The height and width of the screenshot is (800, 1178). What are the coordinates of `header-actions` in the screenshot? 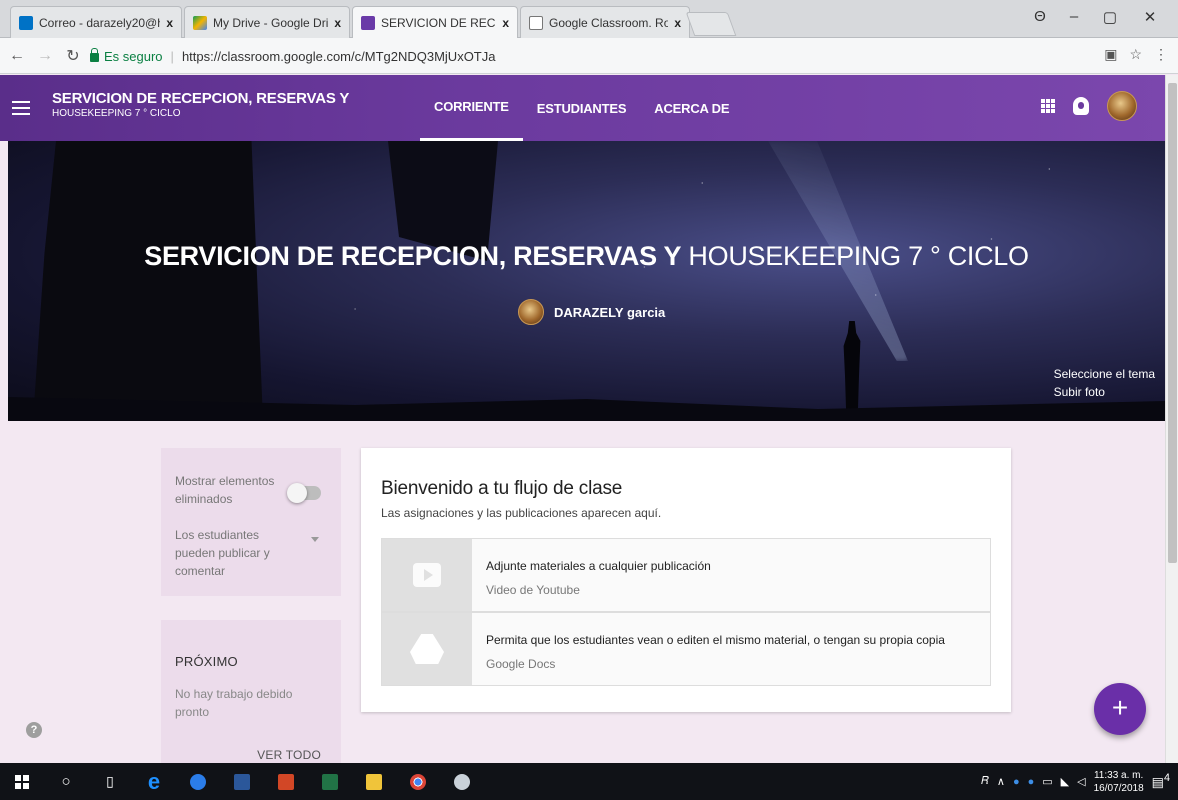 It's located at (1089, 106).